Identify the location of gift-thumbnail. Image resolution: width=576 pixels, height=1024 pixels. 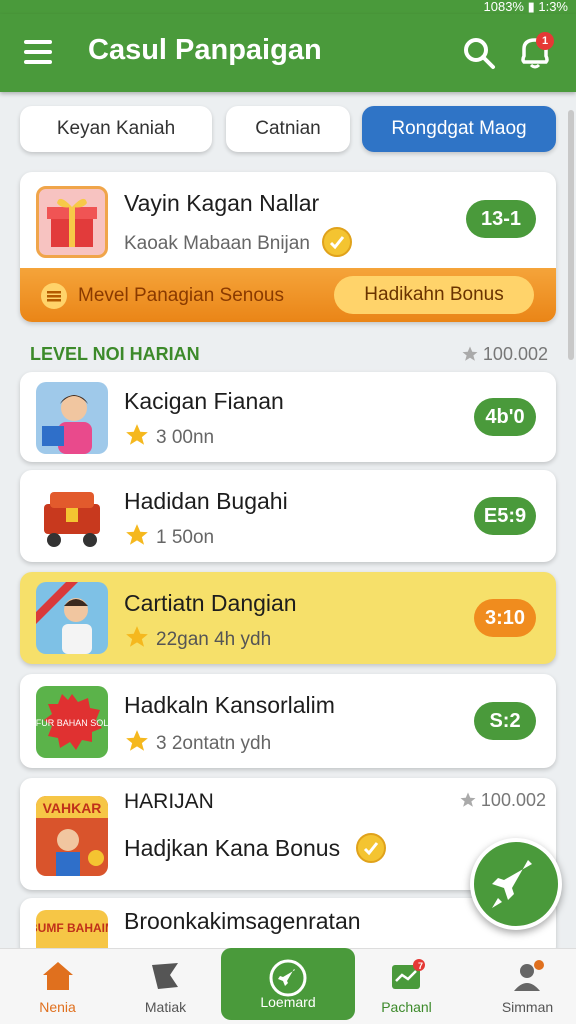
(72, 222).